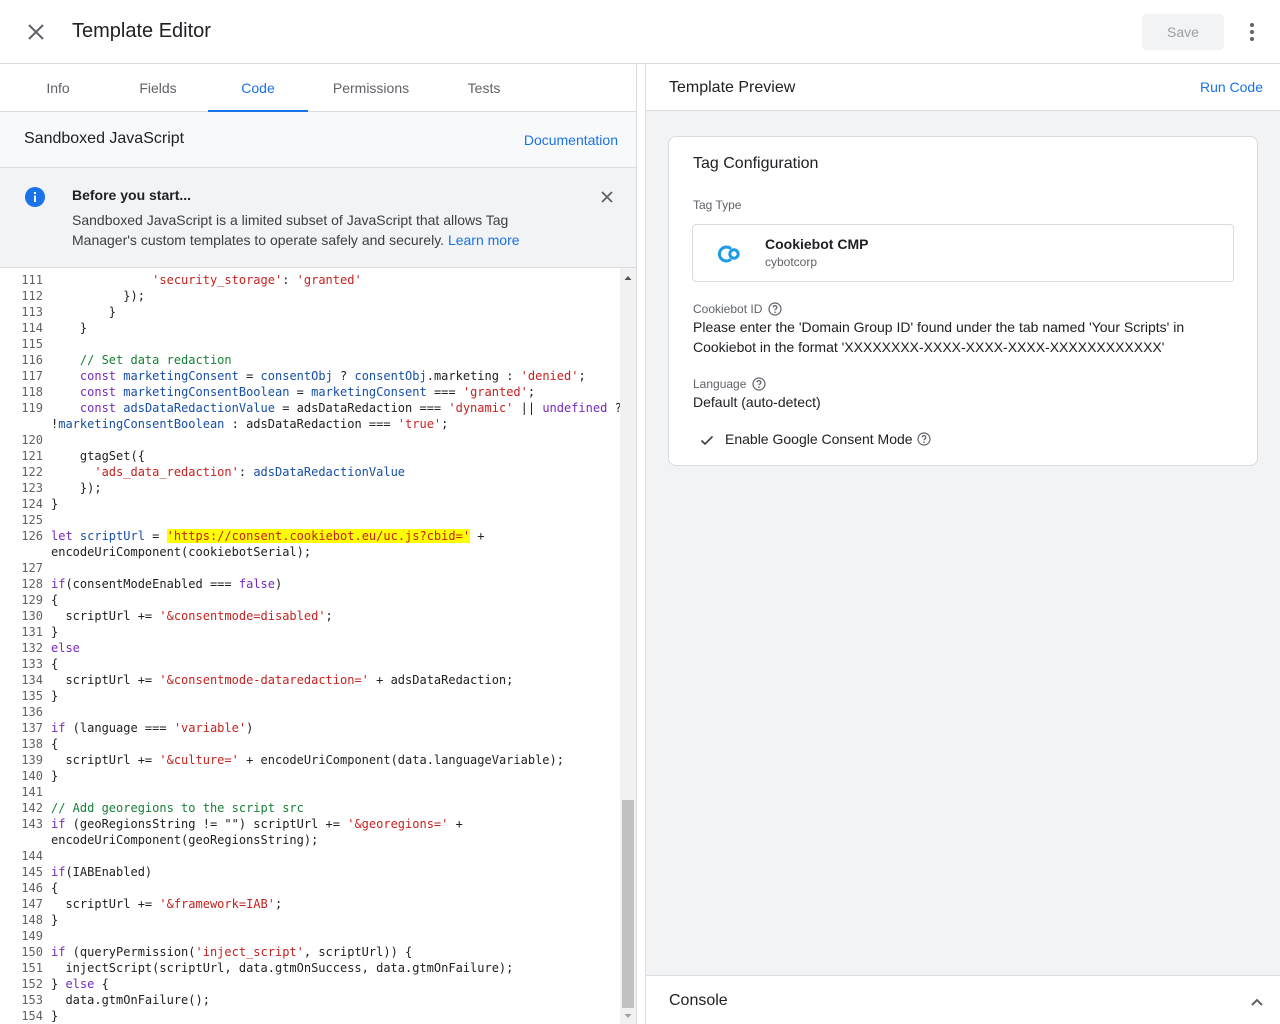 This screenshot has height=1024, width=1280. What do you see at coordinates (246, 472) in the screenshot?
I see `code-token: :` at bounding box center [246, 472].